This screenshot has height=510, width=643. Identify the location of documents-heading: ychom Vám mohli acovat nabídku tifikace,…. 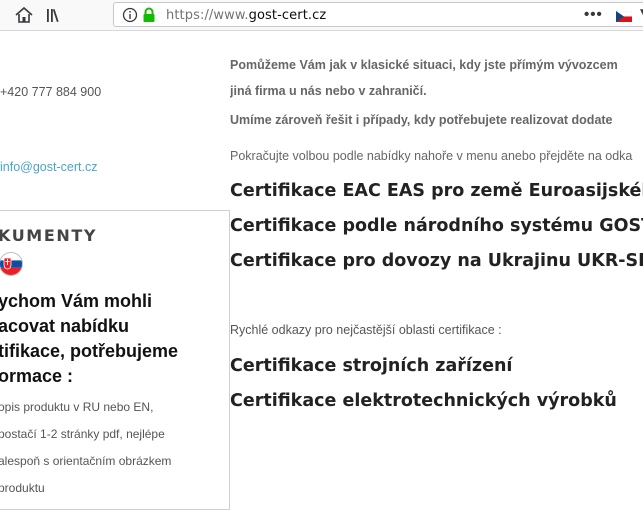
(111, 339).